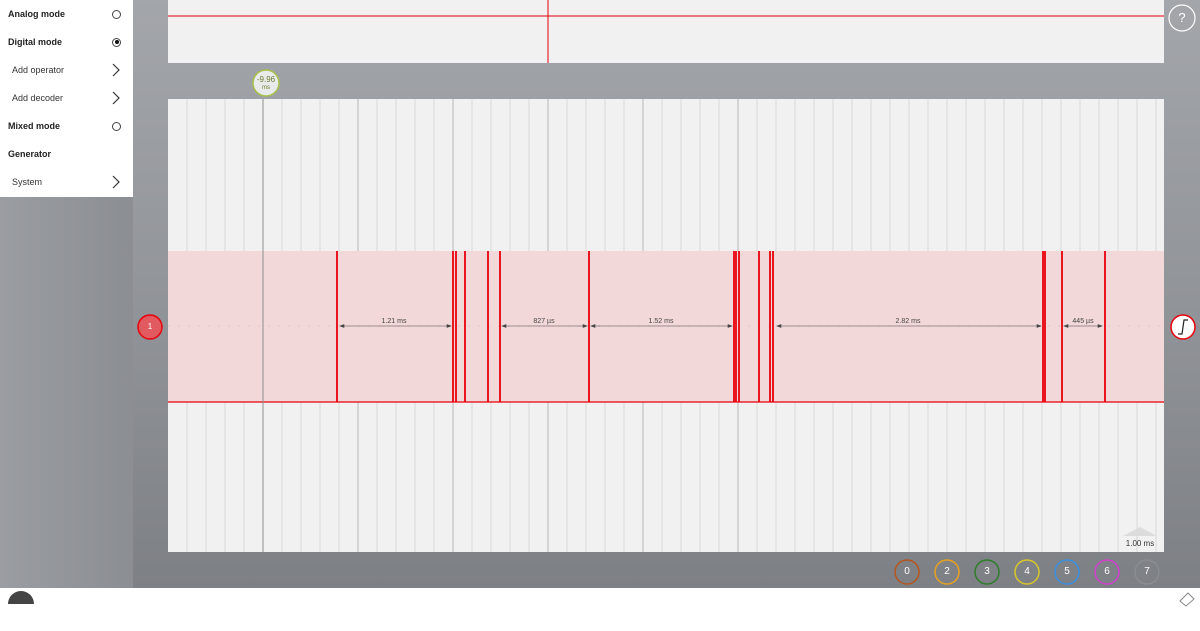 The image size is (1200, 631). Describe the element at coordinates (908, 321) in the screenshot. I see `measurement-label: 2.82 ms` at that location.